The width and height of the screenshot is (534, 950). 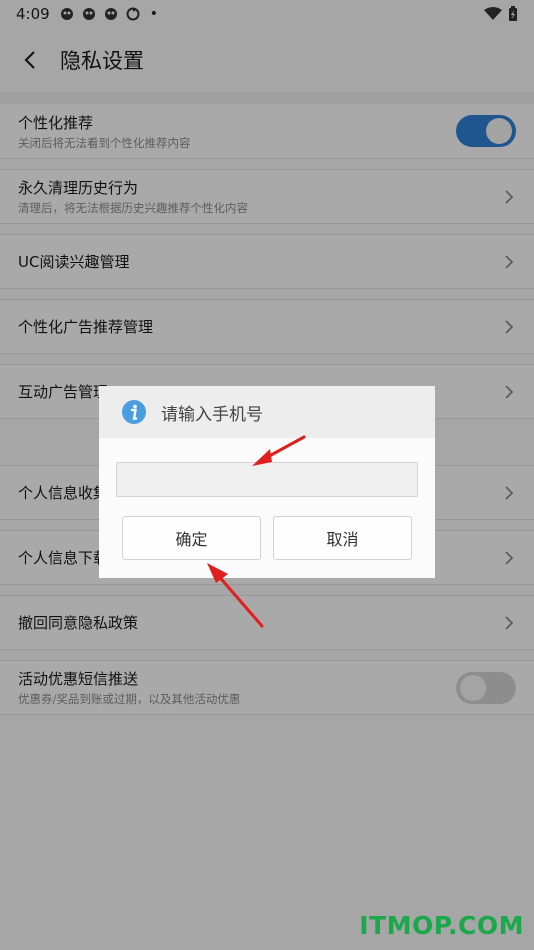 I want to click on dim-overlay-status, so click(x=267, y=14).